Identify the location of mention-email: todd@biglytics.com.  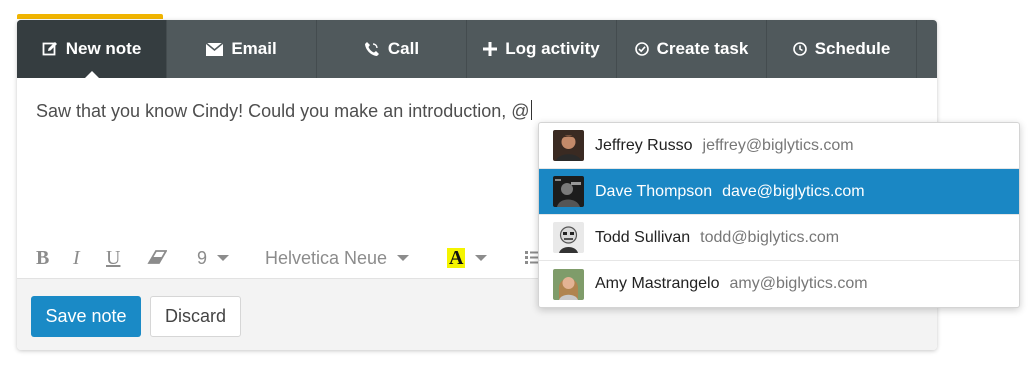
(770, 237).